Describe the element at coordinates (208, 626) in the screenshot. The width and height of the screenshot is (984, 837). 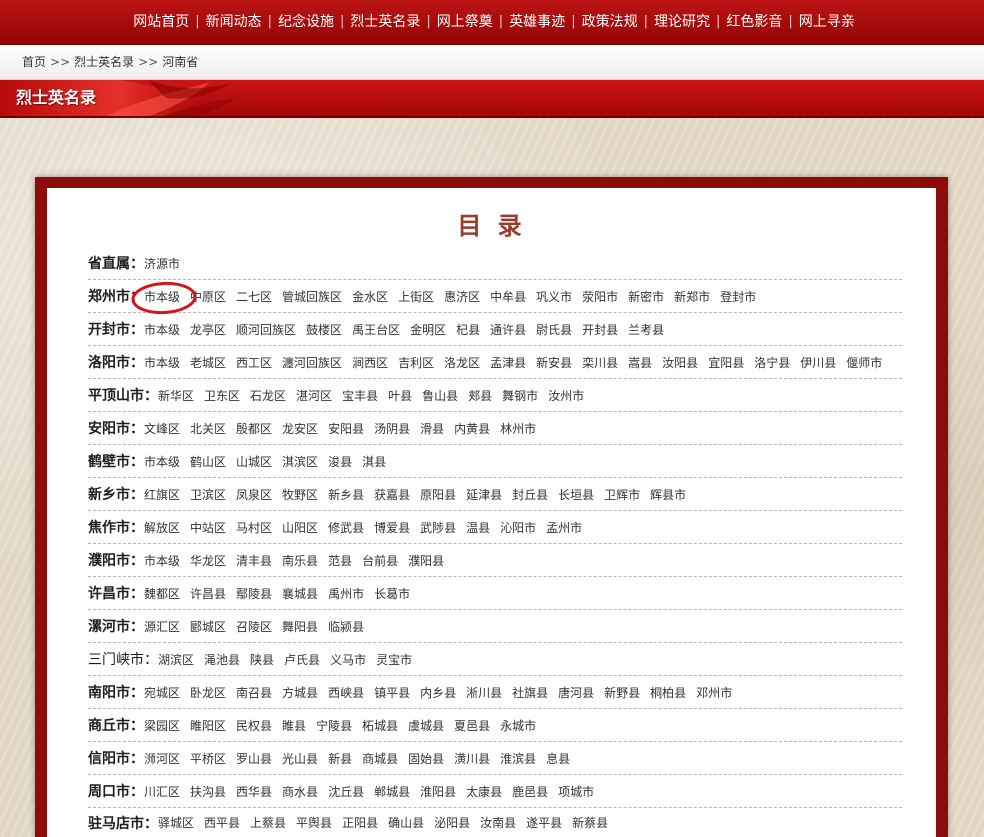
I see `district-link: 郾城区` at that location.